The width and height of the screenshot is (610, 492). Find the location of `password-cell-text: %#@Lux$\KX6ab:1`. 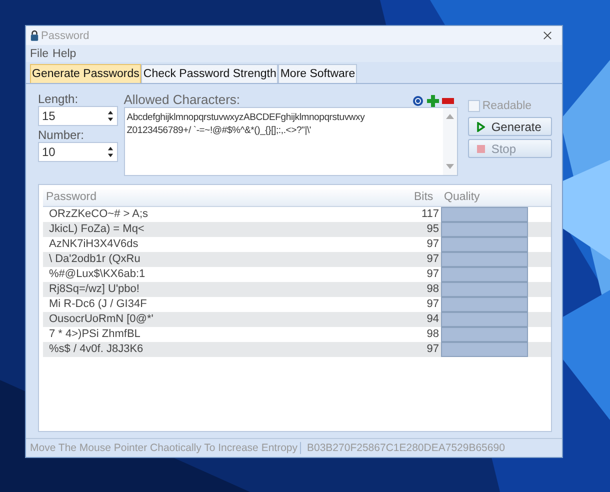

password-cell-text: %#@Lux$\KX6ab:1 is located at coordinates (97, 274).